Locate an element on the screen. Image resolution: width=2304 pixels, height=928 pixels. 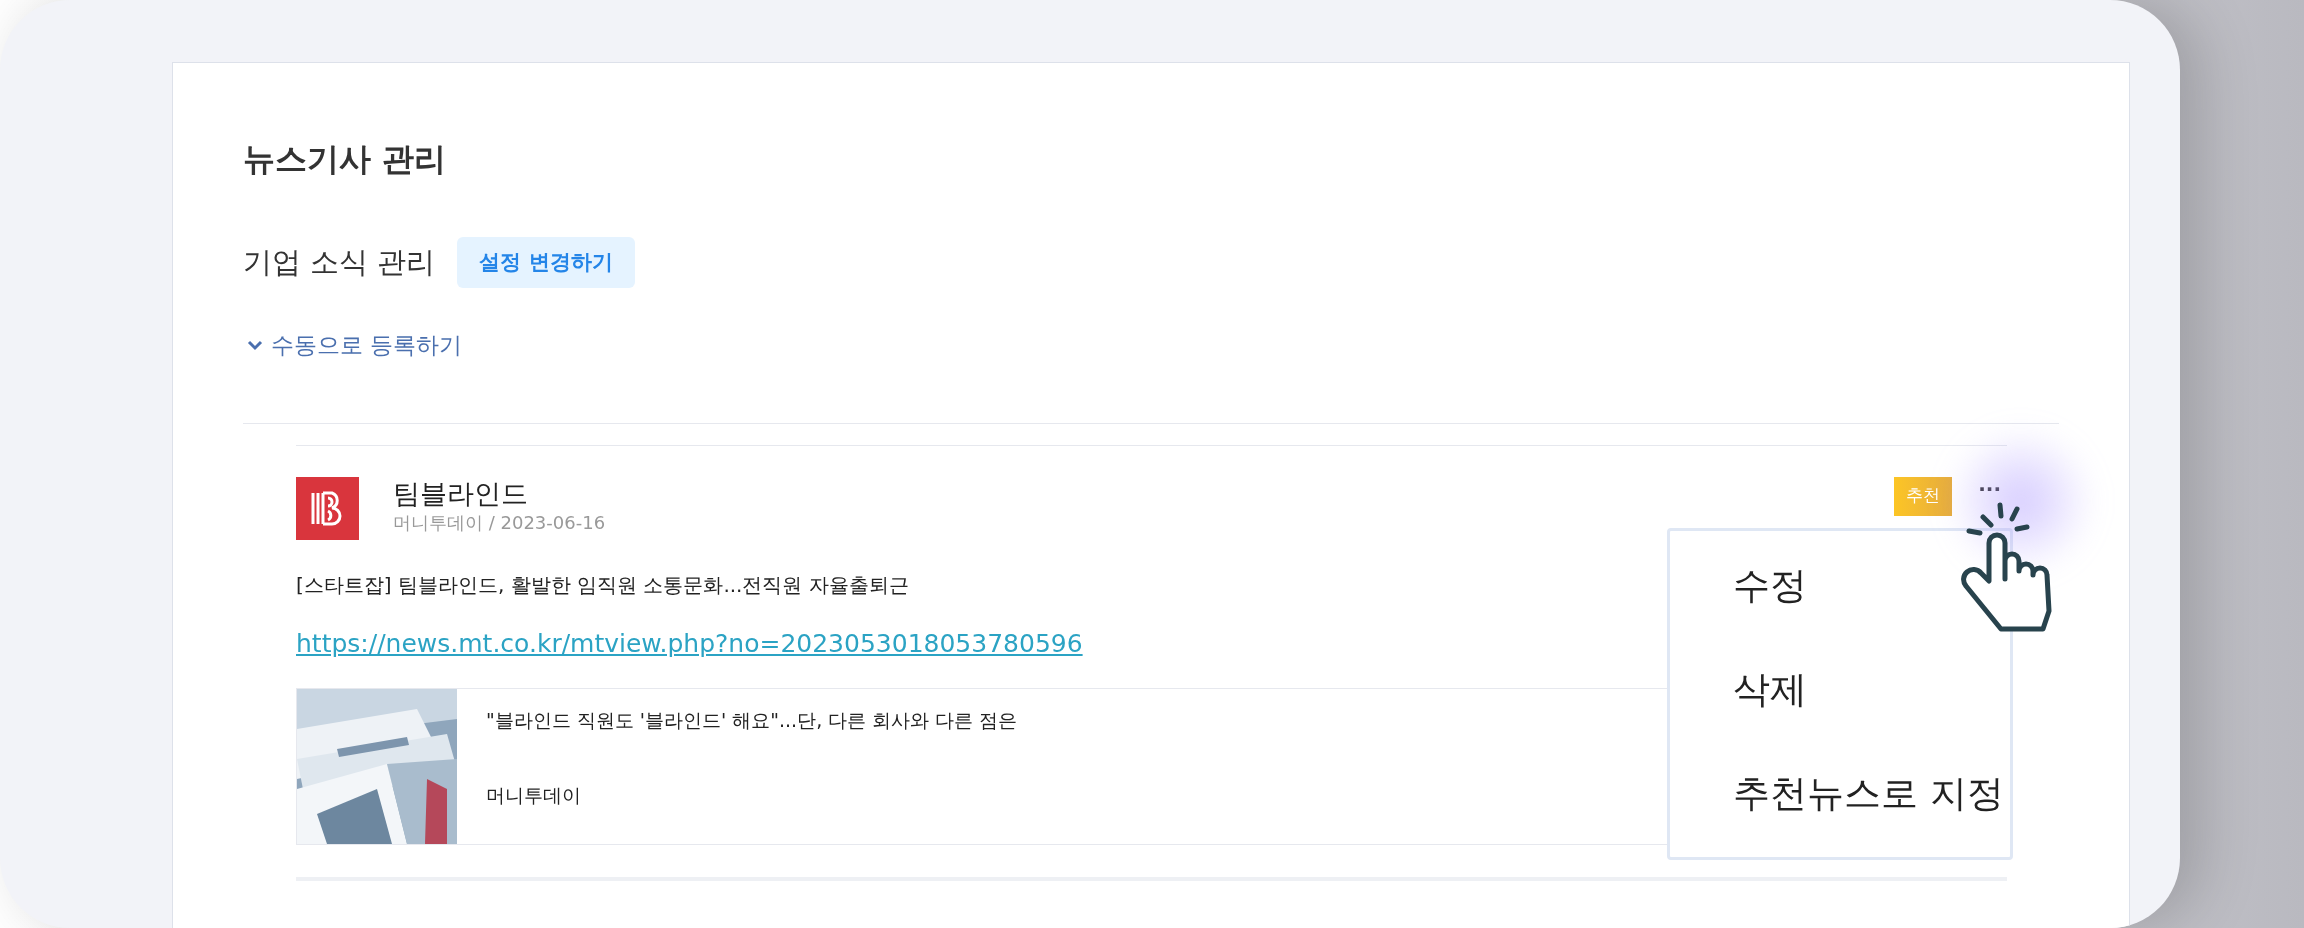
source-date: 머니투데이 / 2023-06-16 is located at coordinates (499, 522).